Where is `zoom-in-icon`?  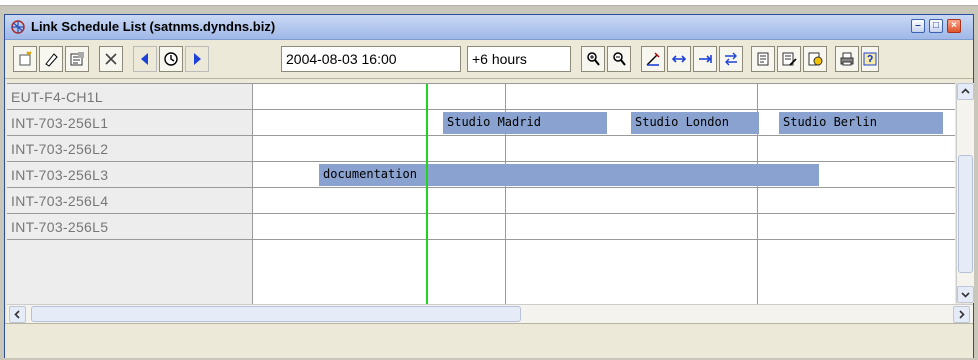
zoom-in-icon is located at coordinates (593, 59).